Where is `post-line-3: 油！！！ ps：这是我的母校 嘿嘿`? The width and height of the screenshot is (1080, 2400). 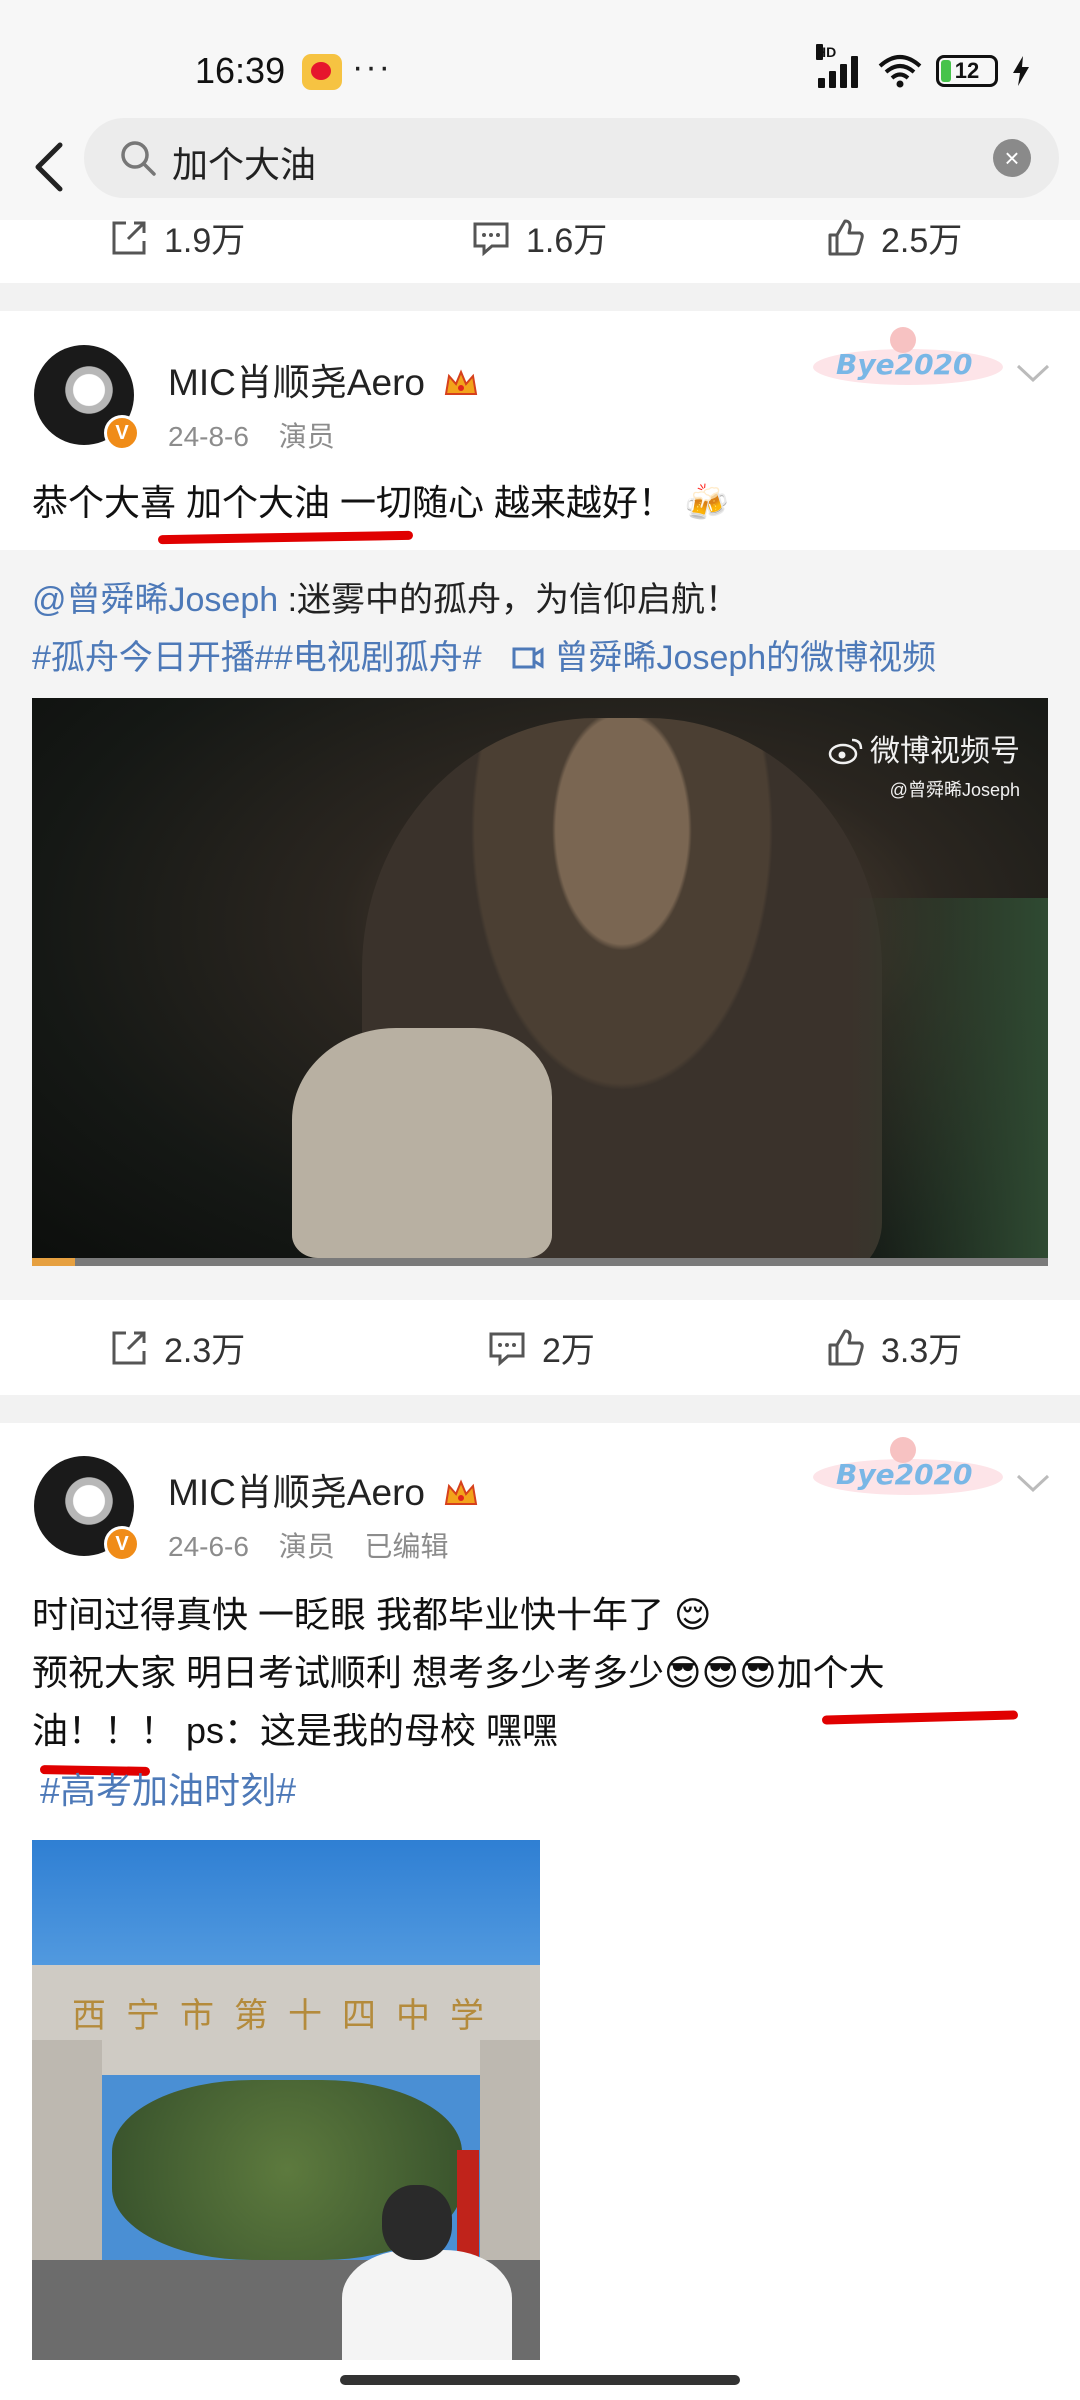
post-line-3: 油！！！ ps：这是我的母校 嘿嘿 is located at coordinates (295, 1730).